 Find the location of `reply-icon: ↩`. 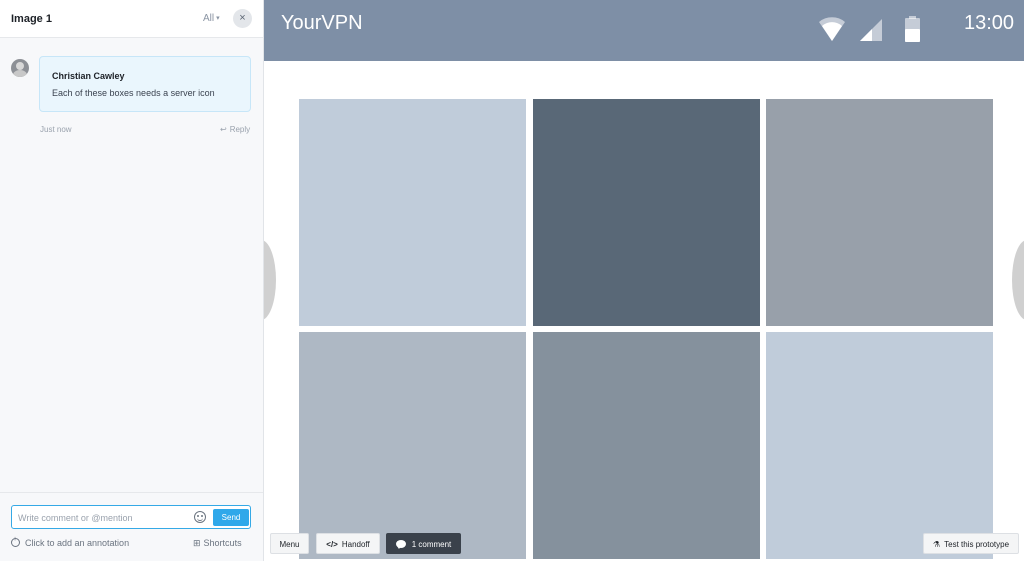

reply-icon: ↩ is located at coordinates (223, 129).